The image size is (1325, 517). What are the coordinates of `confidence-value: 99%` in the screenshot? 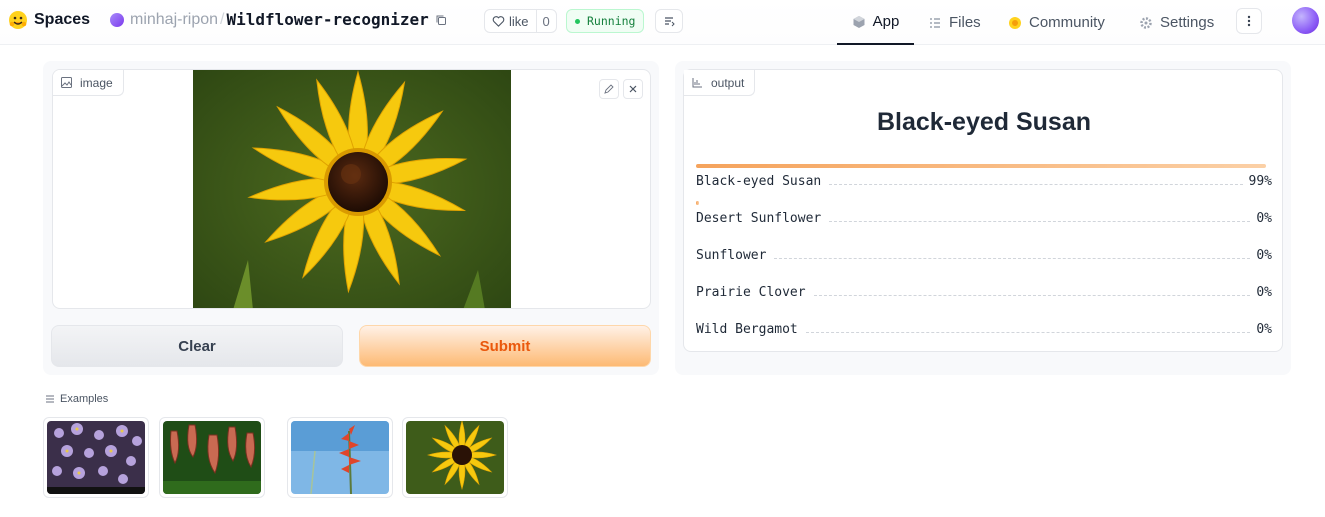 It's located at (1260, 181).